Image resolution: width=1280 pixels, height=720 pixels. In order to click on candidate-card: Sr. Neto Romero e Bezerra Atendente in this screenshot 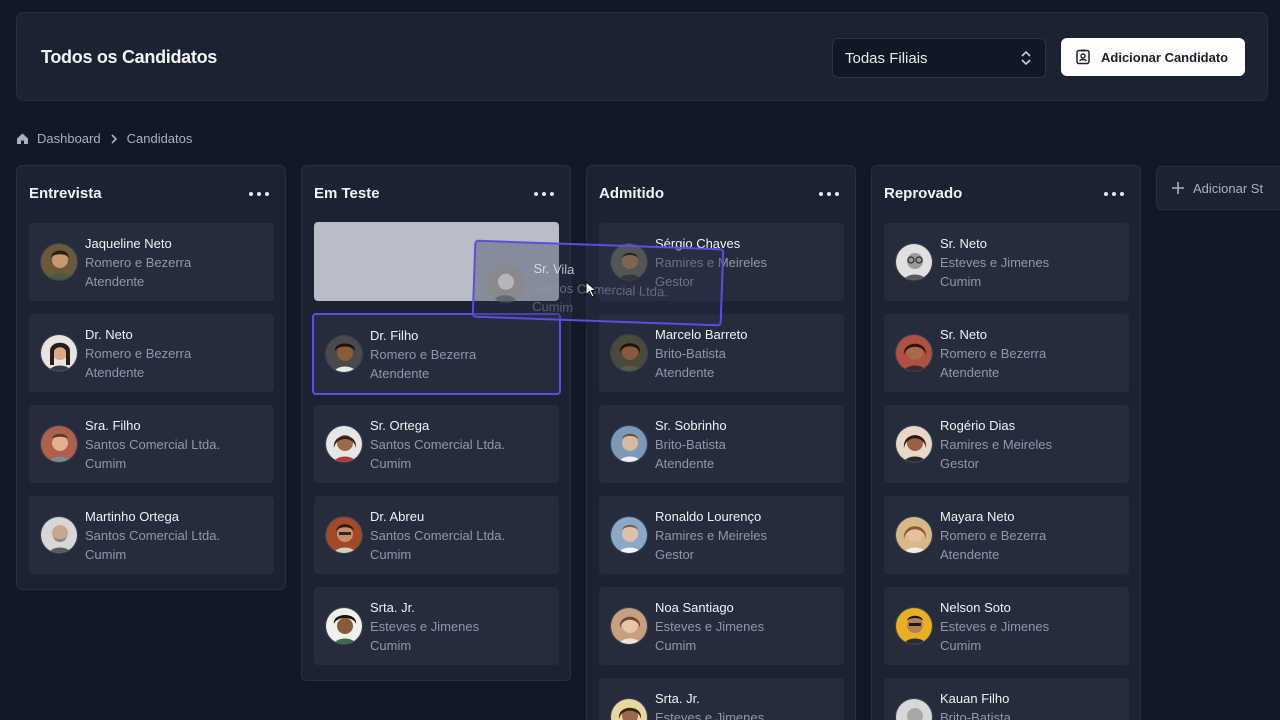, I will do `click(1006, 353)`.